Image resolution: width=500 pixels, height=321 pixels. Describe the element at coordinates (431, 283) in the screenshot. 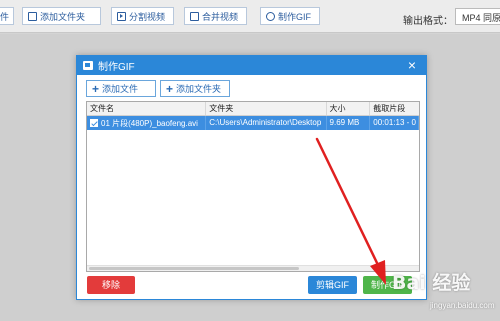

I see `watermark-logo: Bai 经验` at that location.